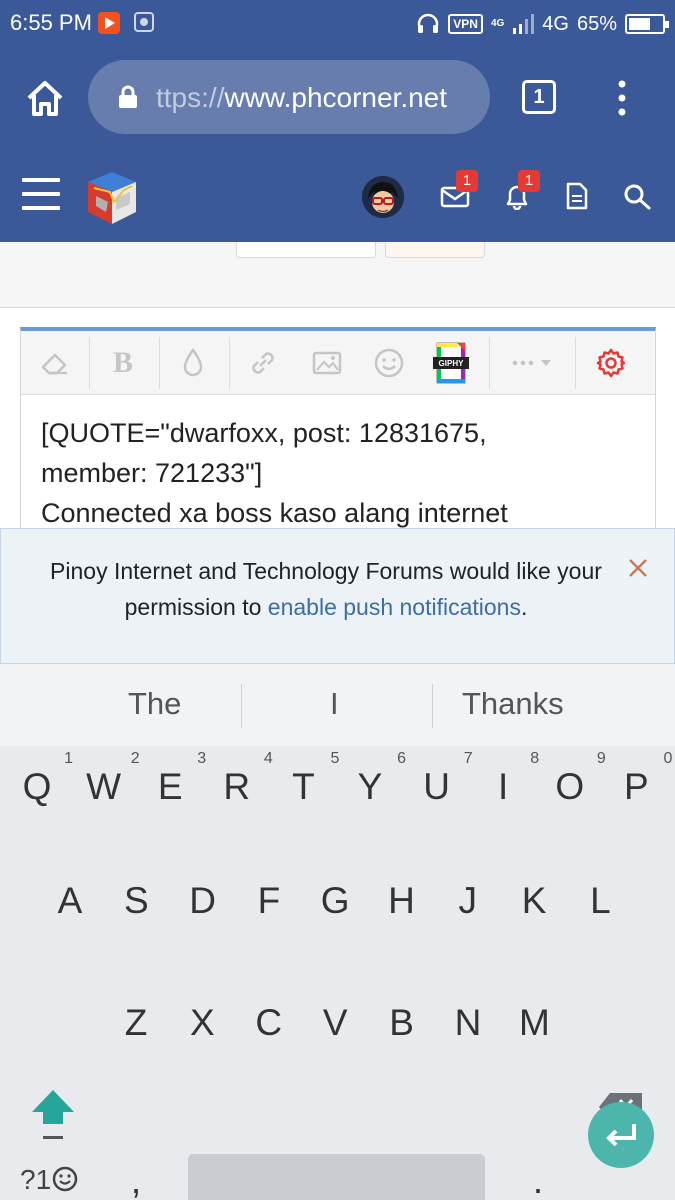 This screenshot has height=1200, width=675. I want to click on giphy-icon: GIPHY, so click(451, 363).